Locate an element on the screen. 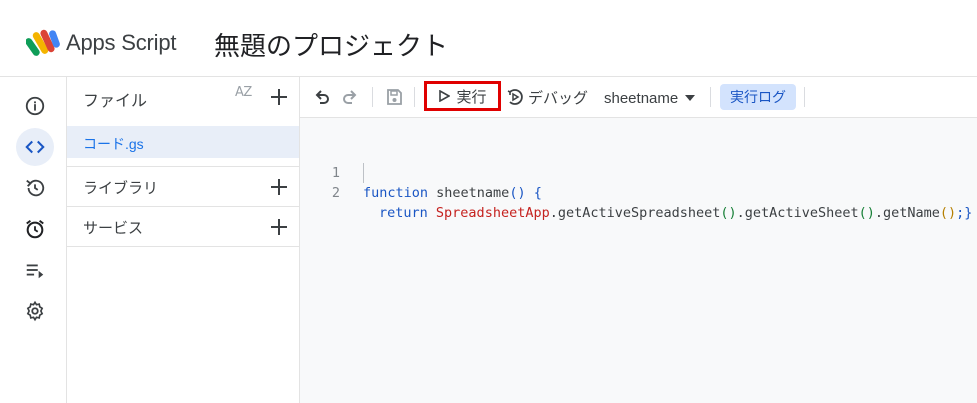  code-icon is located at coordinates (35, 147).